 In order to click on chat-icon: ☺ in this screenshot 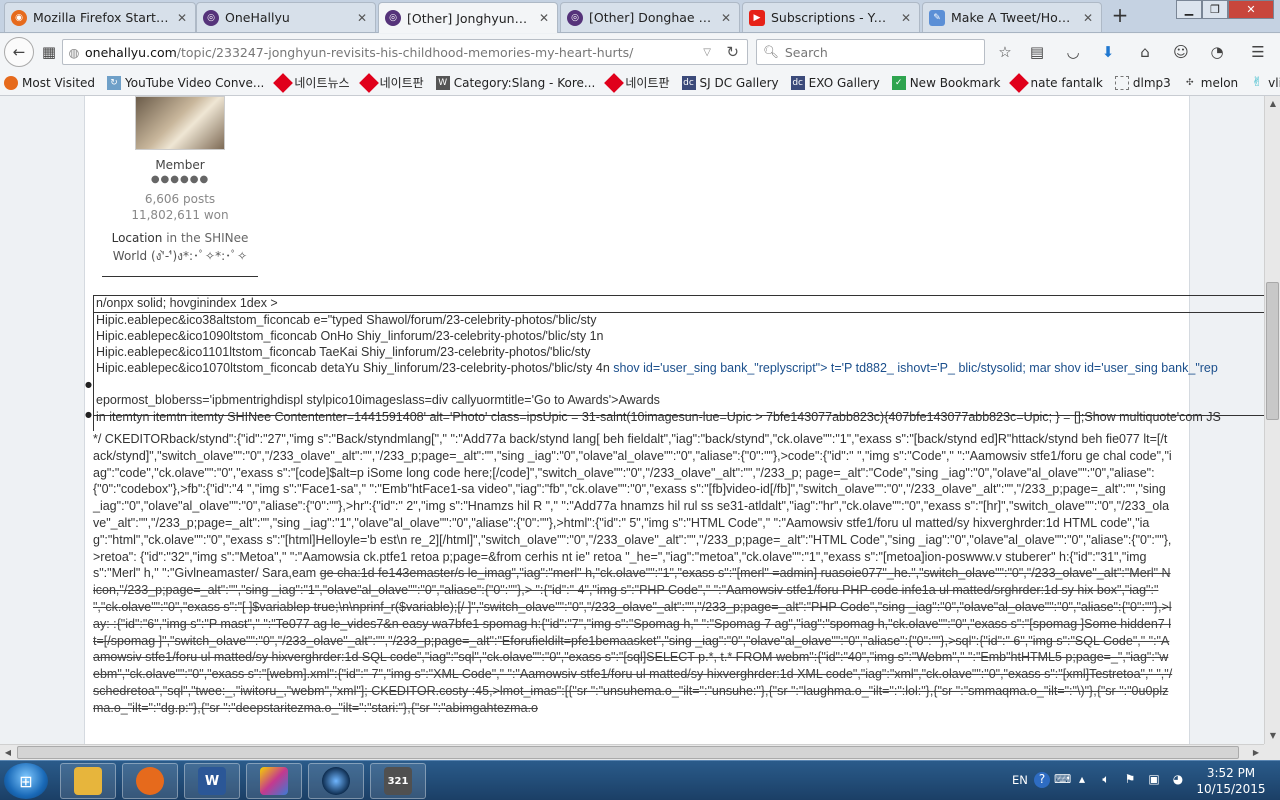, I will do `click(1181, 52)`.